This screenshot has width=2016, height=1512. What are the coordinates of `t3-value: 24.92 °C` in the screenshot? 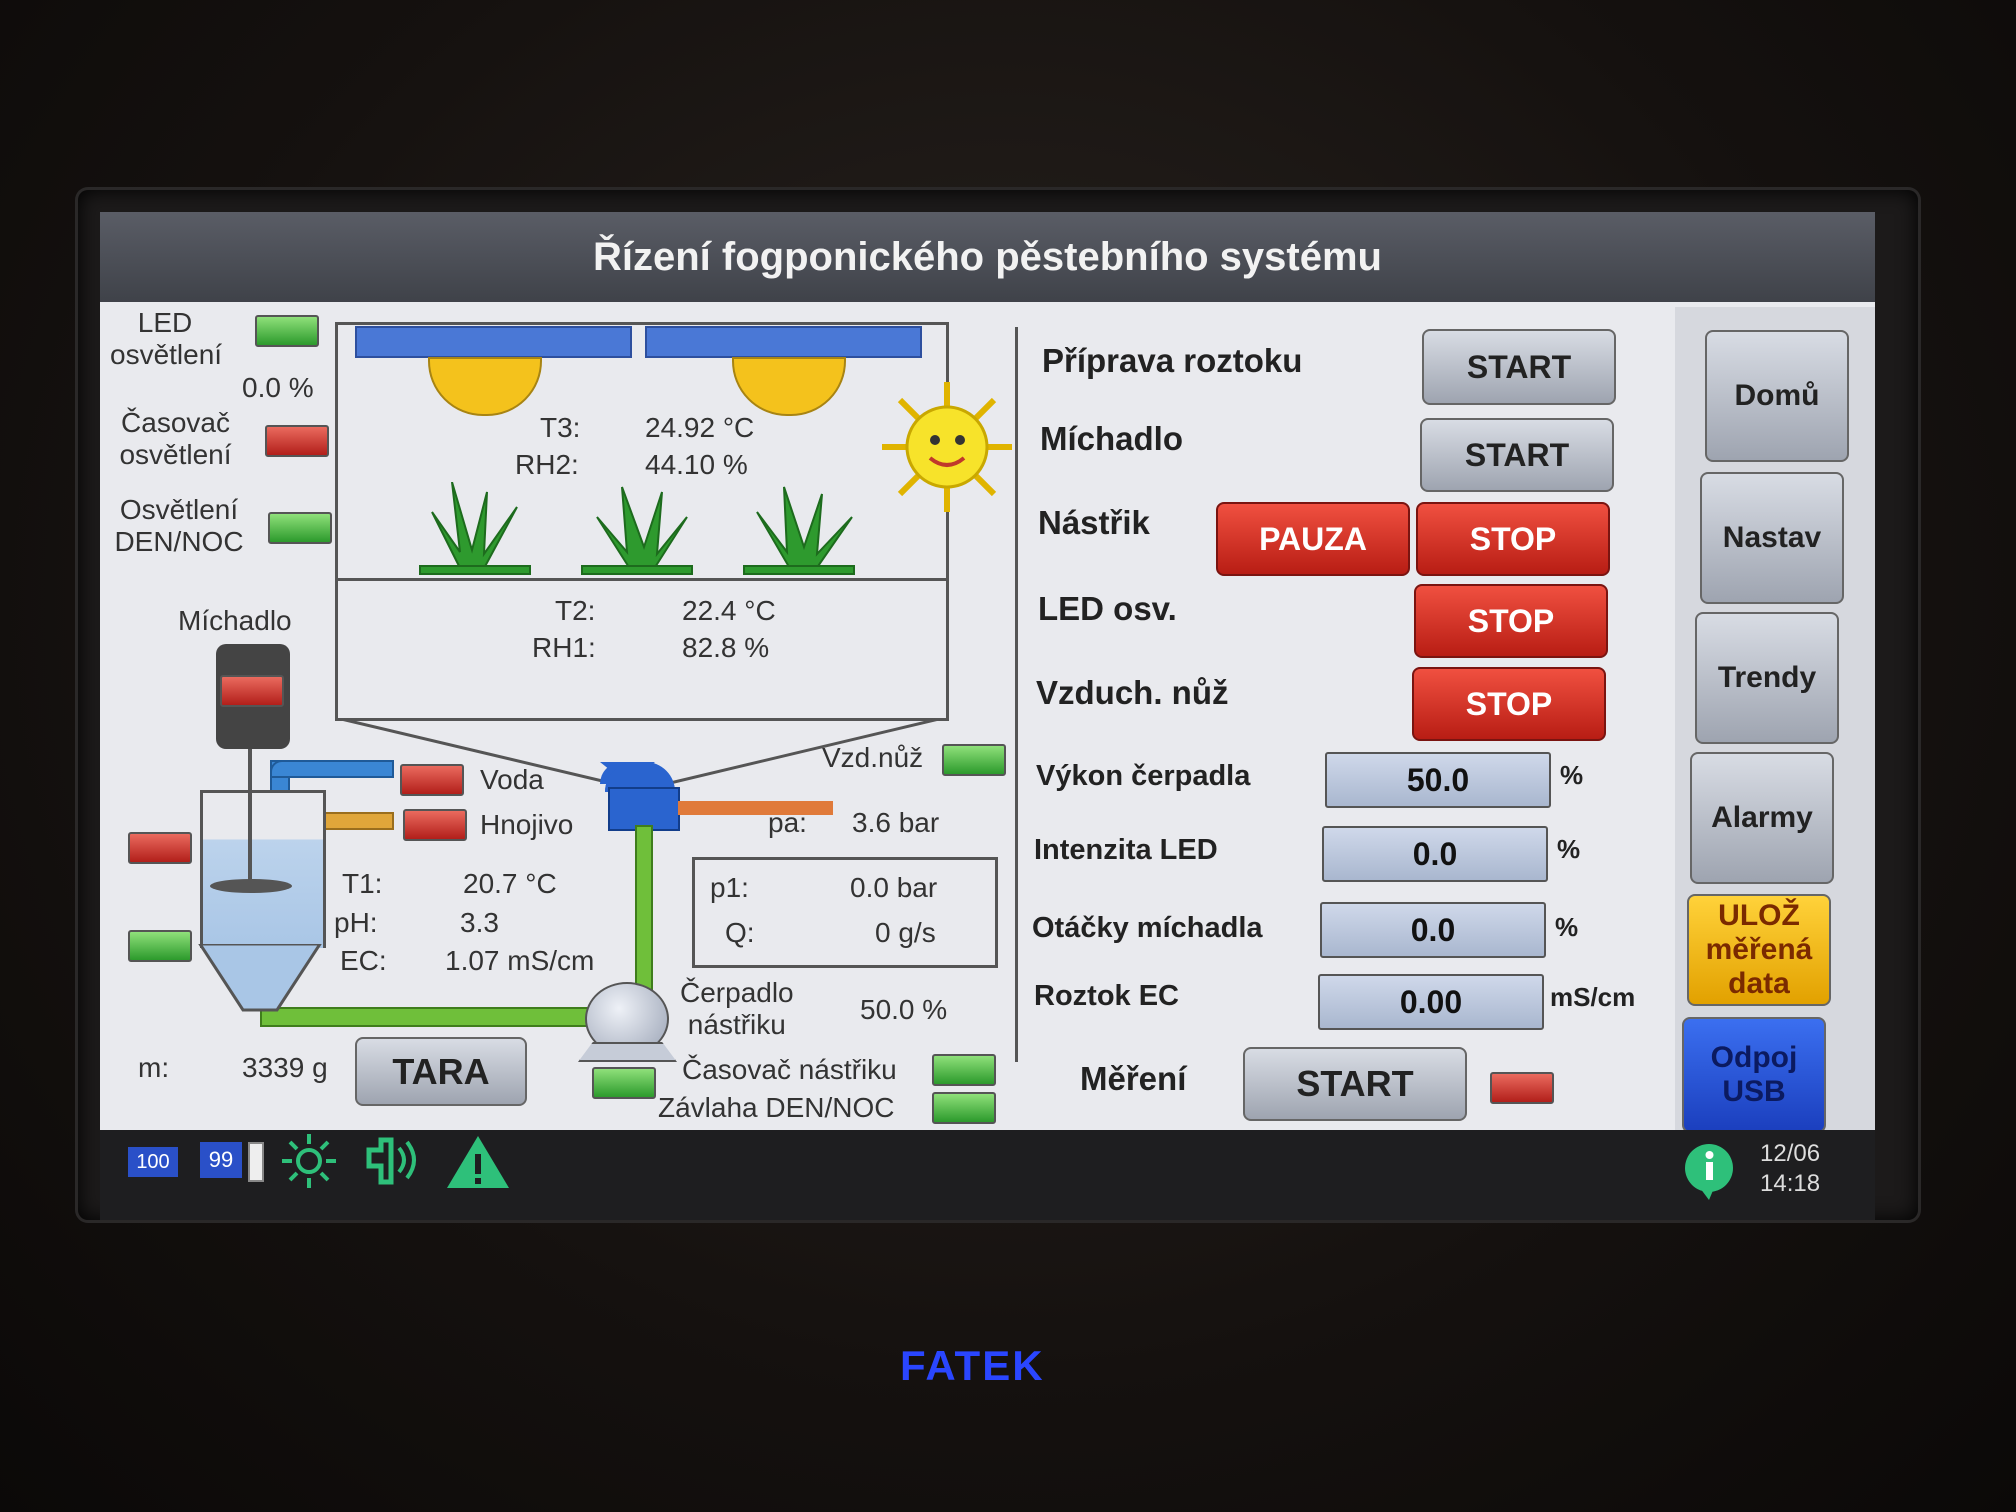 It's located at (700, 427).